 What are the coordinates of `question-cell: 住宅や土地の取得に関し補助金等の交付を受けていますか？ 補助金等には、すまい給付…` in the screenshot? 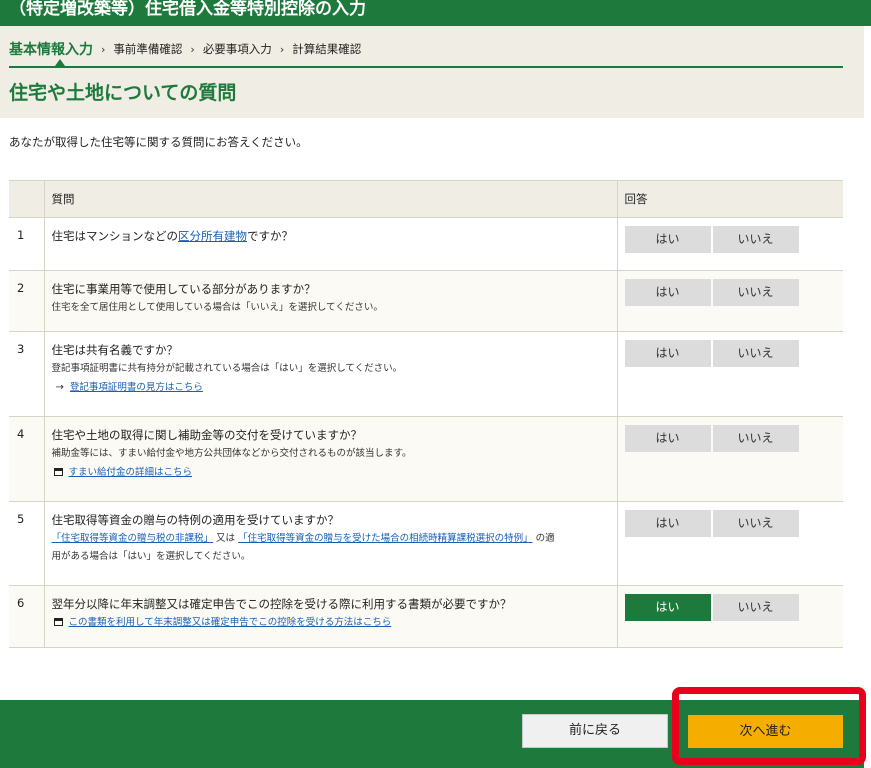 It's located at (331, 459).